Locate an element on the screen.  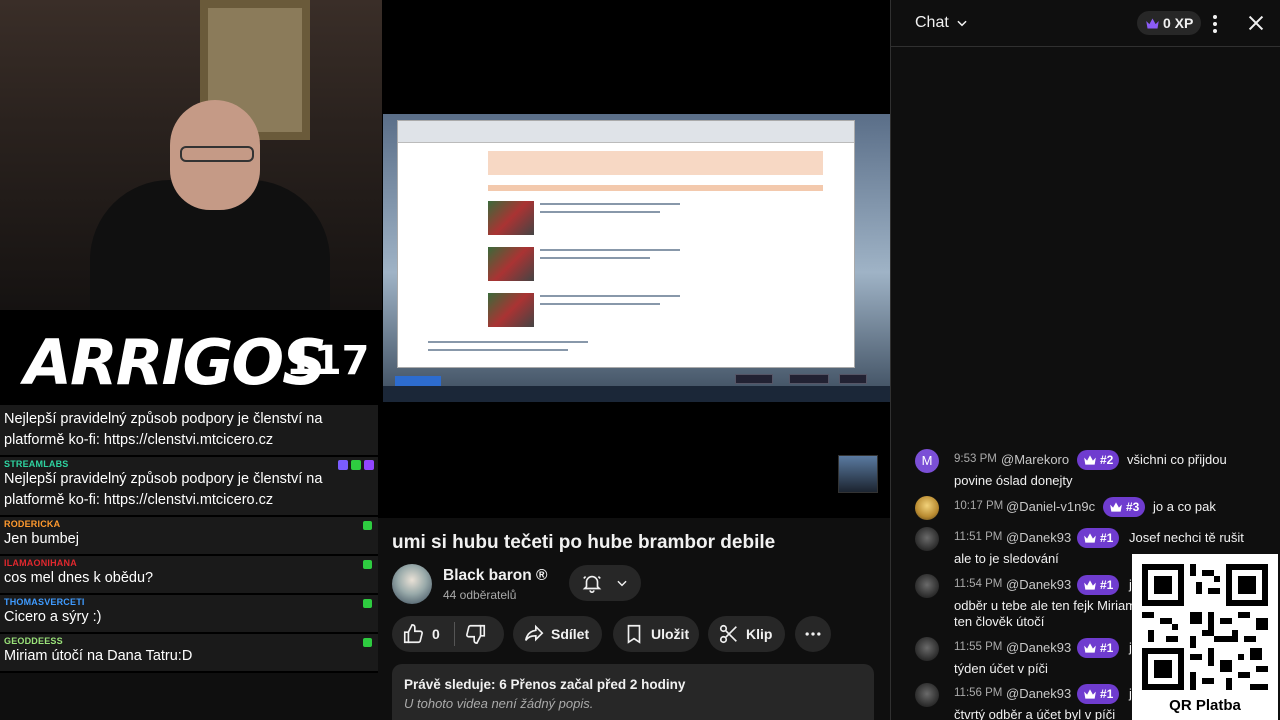
message-timestamp: 11:51 PM is located at coordinates (978, 537).